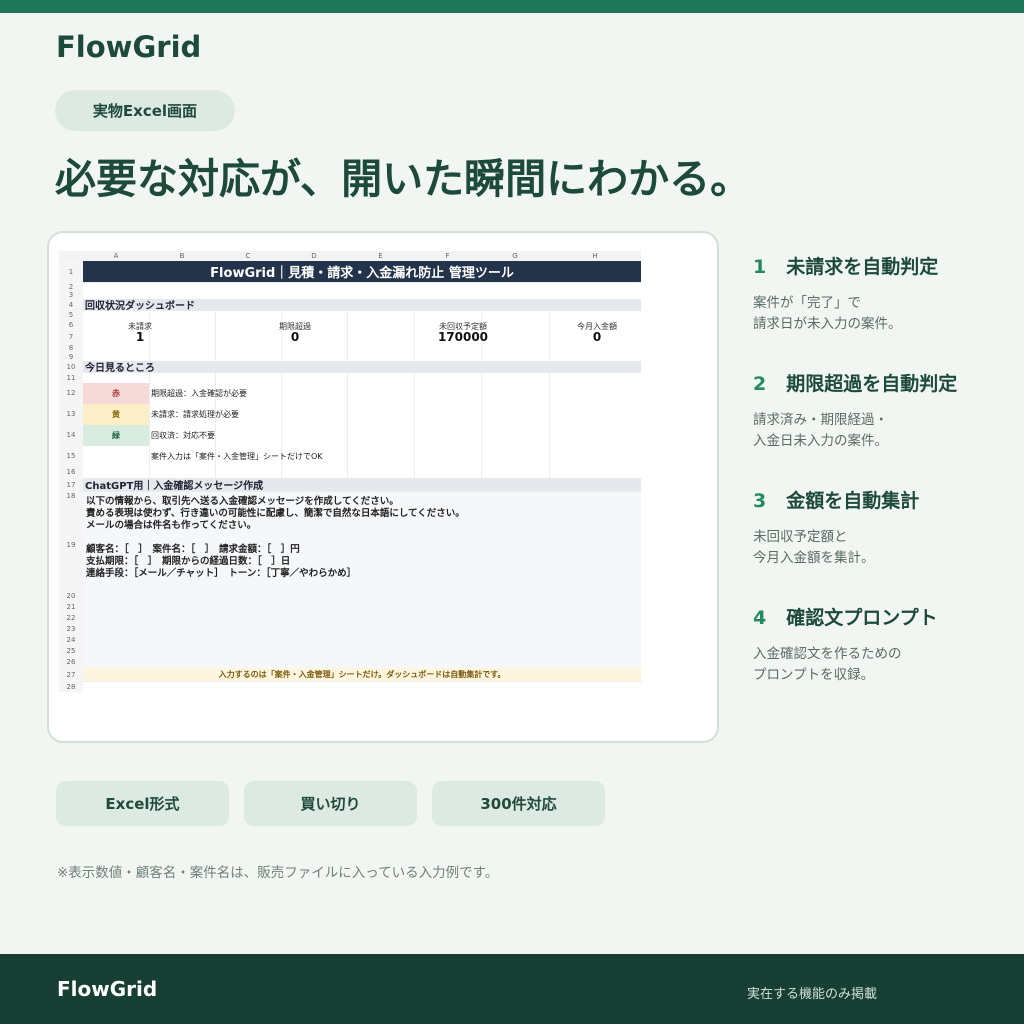  Describe the element at coordinates (403, 179) in the screenshot. I see `headline: 必要な対応が、開いた瞬間にわかる。` at that location.